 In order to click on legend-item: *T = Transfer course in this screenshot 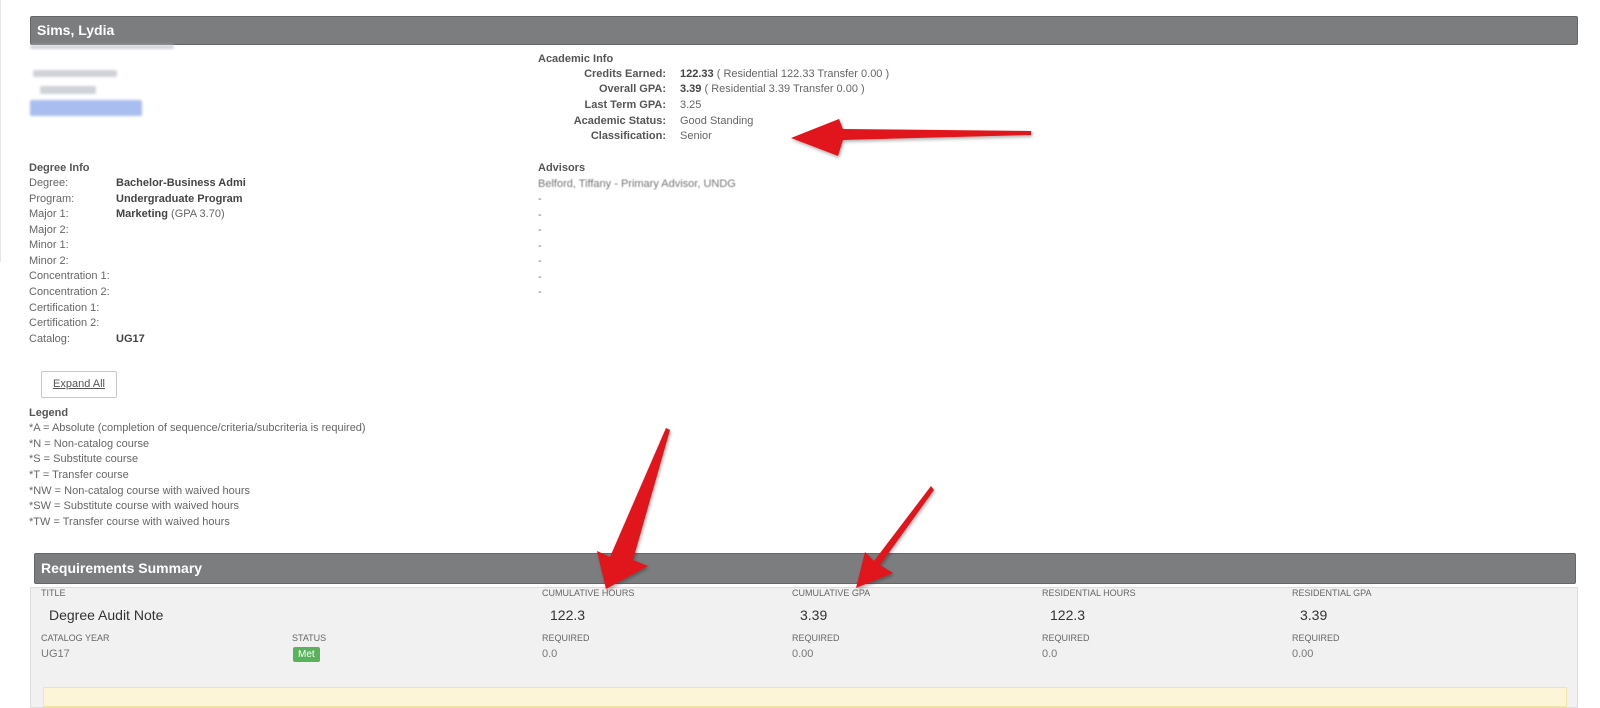, I will do `click(79, 475)`.